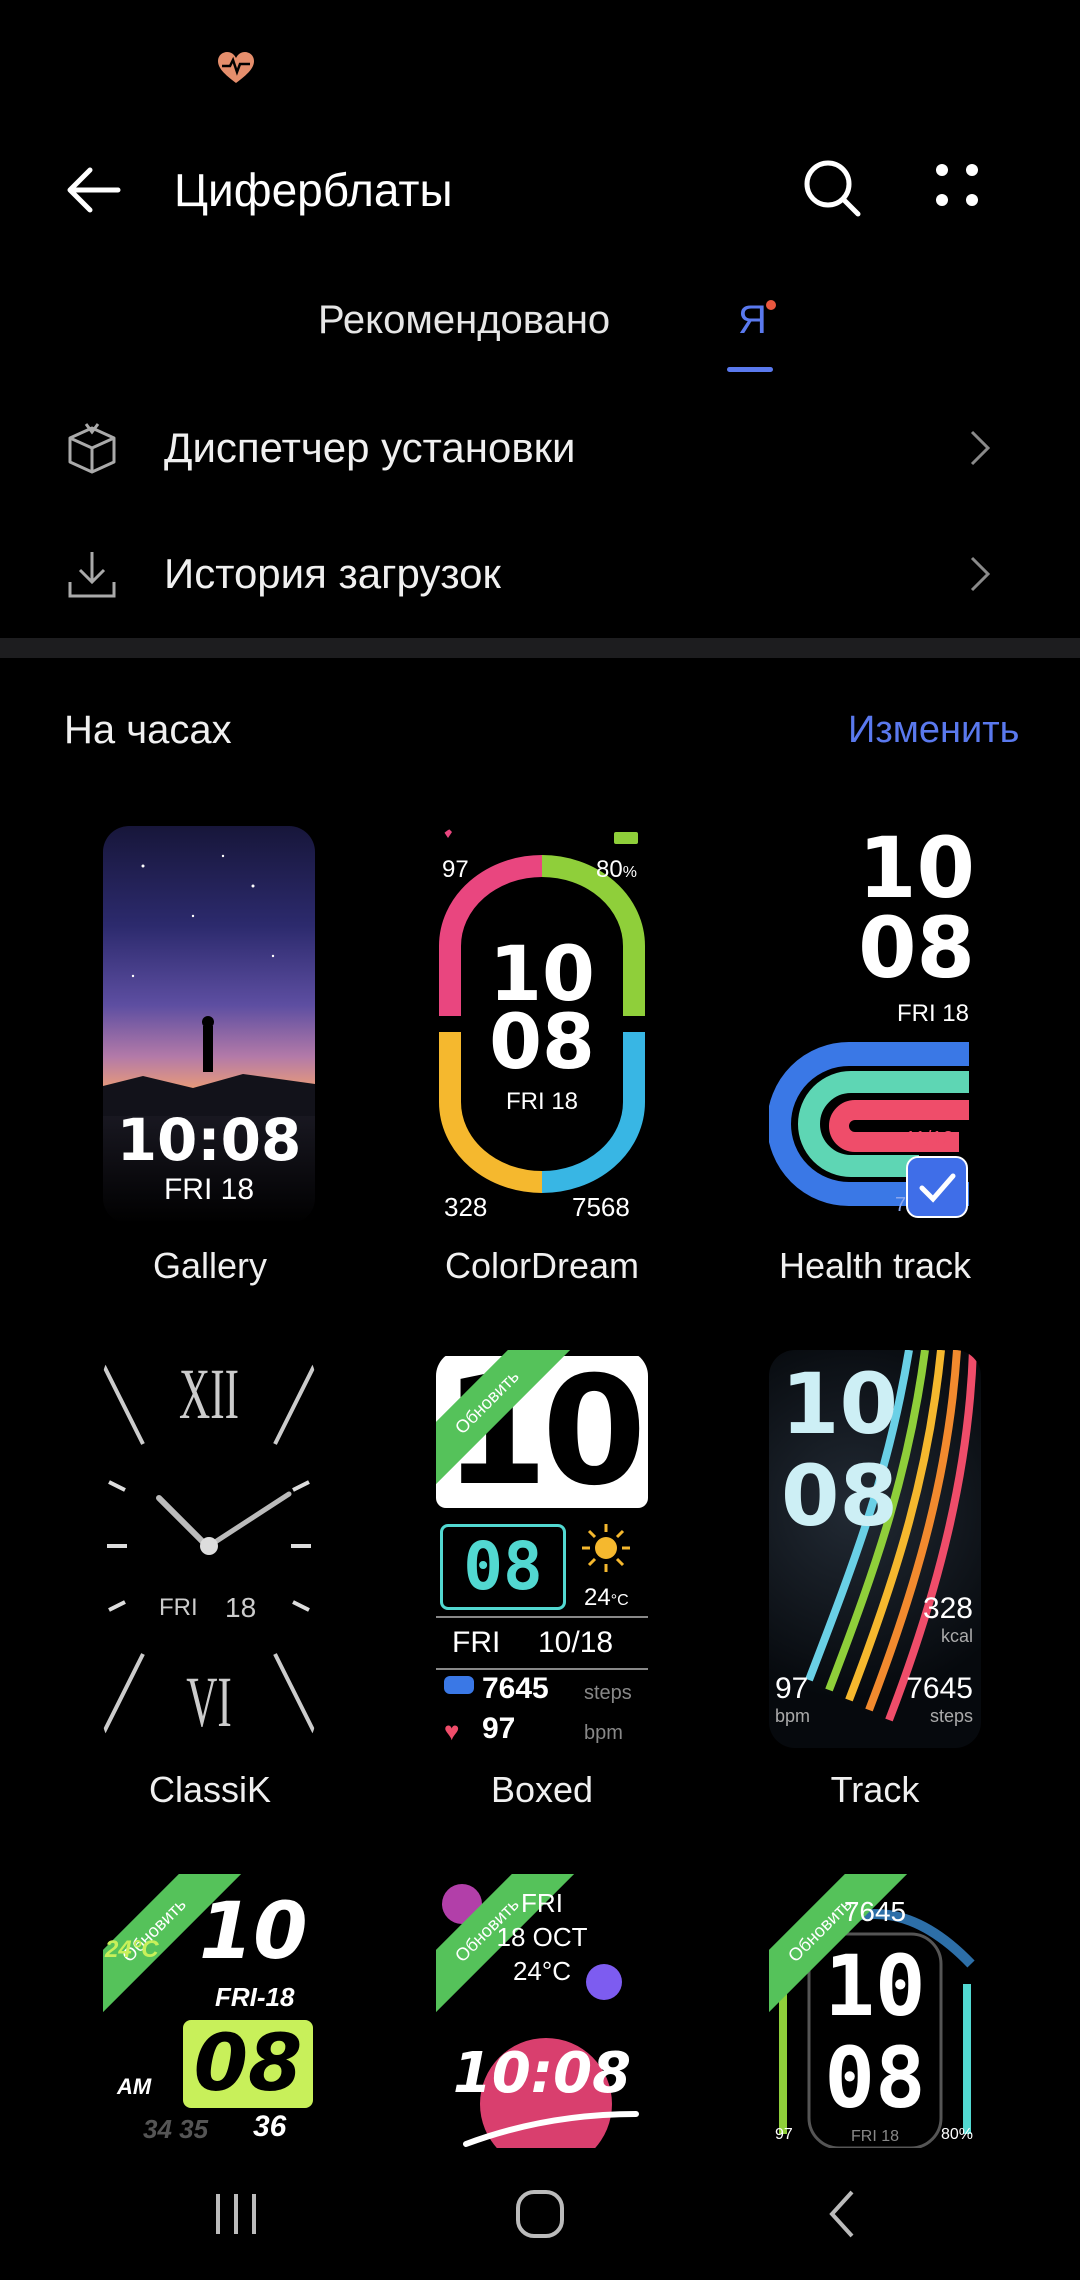  Describe the element at coordinates (209, 1394) in the screenshot. I see `face-numeral-top: XII` at that location.